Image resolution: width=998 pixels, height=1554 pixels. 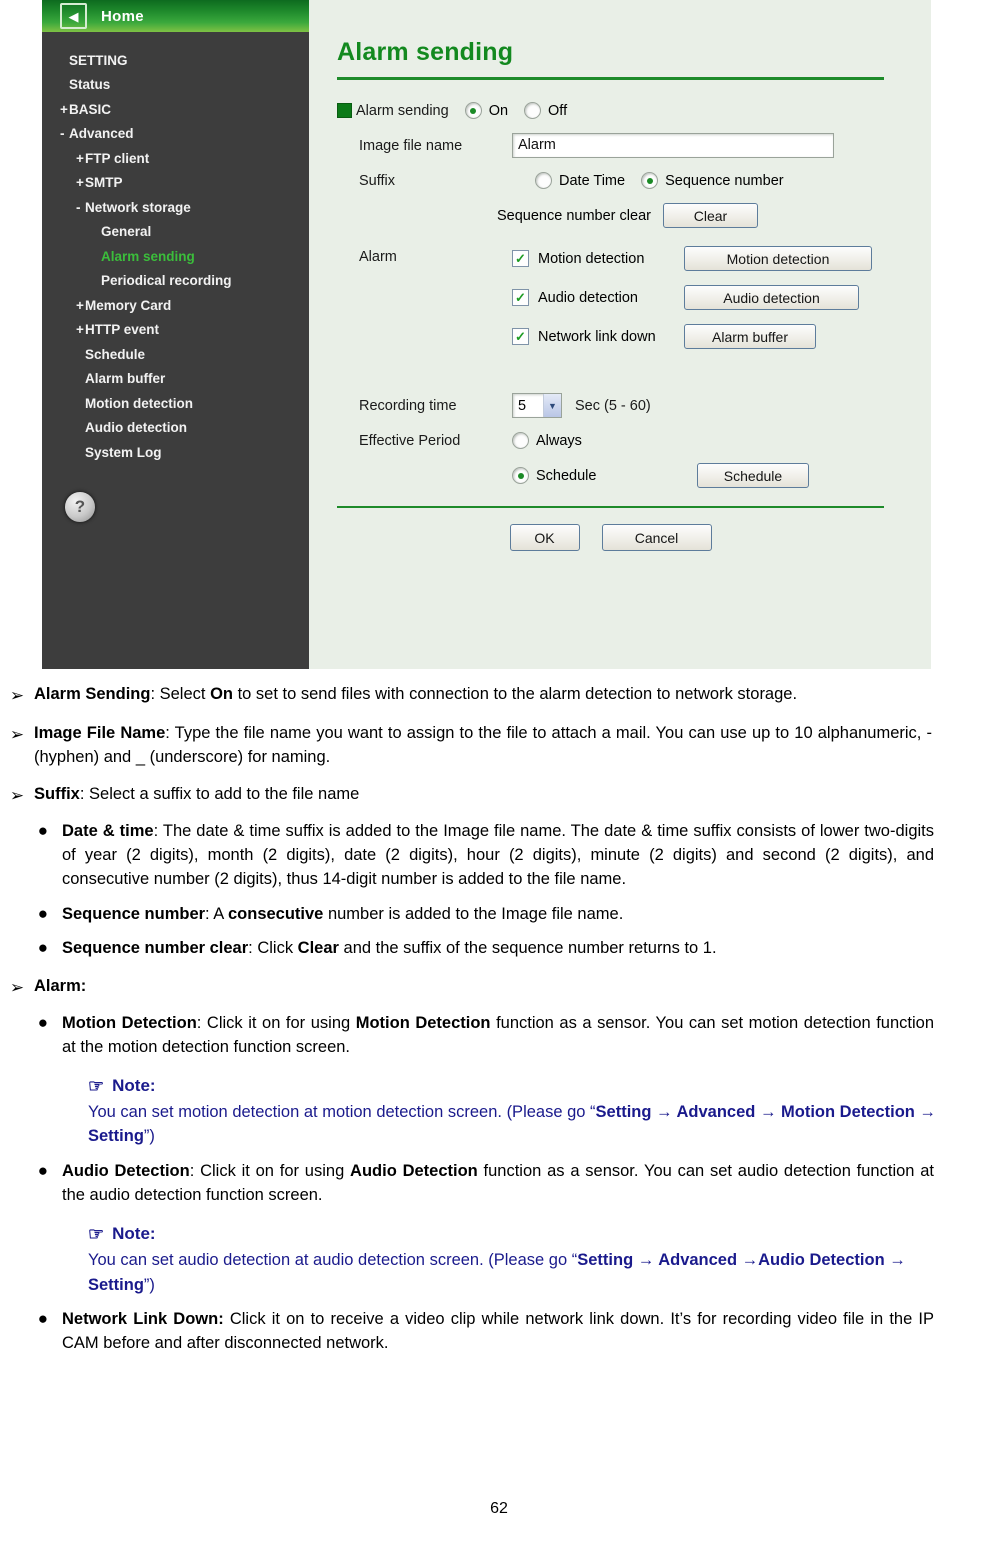 What do you see at coordinates (520, 297) in the screenshot?
I see `checkbox-audio-detection: ✓` at bounding box center [520, 297].